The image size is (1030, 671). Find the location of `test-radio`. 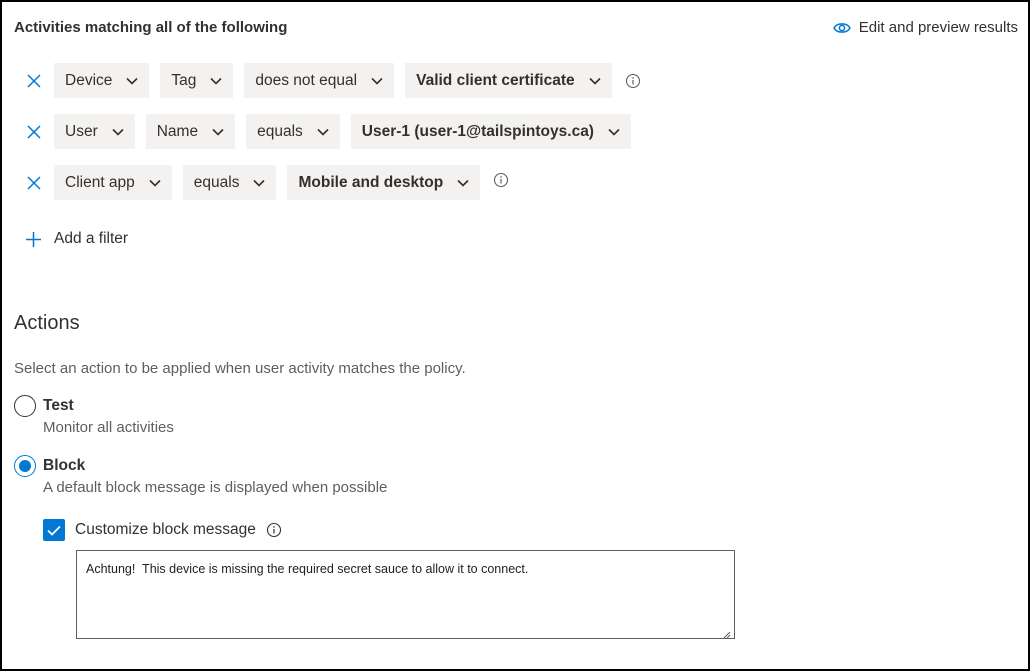

test-radio is located at coordinates (25, 406).